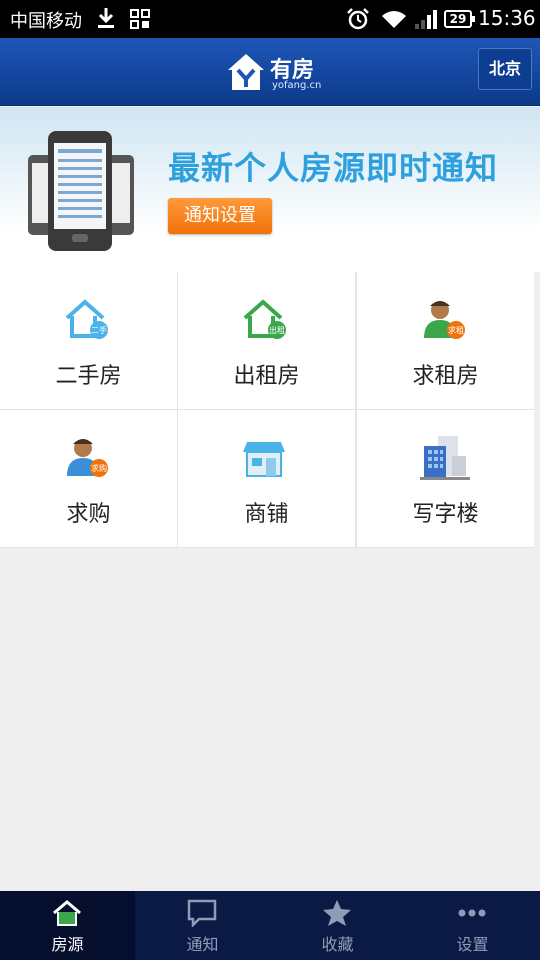 Image resolution: width=540 pixels, height=960 pixels. I want to click on battery-icon: 29, so click(459, 19).